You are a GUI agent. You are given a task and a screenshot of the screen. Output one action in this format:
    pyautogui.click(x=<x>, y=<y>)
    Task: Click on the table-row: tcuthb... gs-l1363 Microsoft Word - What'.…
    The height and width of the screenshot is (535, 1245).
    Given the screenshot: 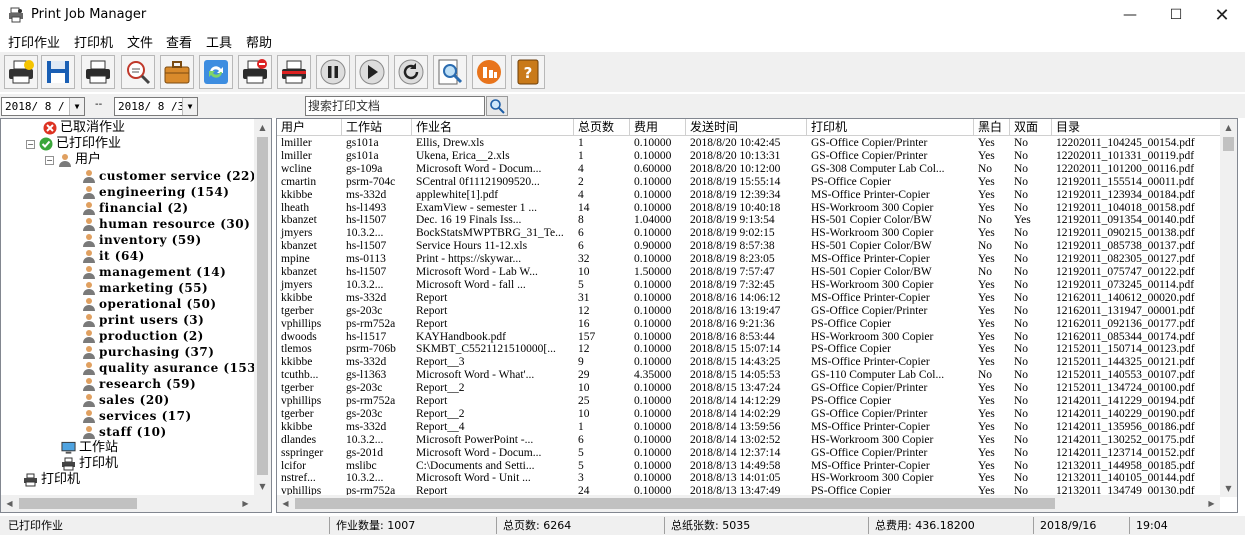 What is the action you would take?
    pyautogui.click(x=749, y=375)
    